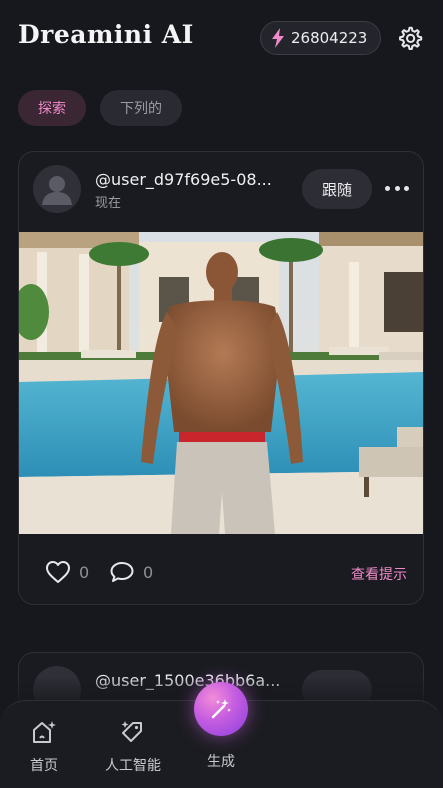  Describe the element at coordinates (329, 38) in the screenshot. I see `credits-value: 26804223` at that location.